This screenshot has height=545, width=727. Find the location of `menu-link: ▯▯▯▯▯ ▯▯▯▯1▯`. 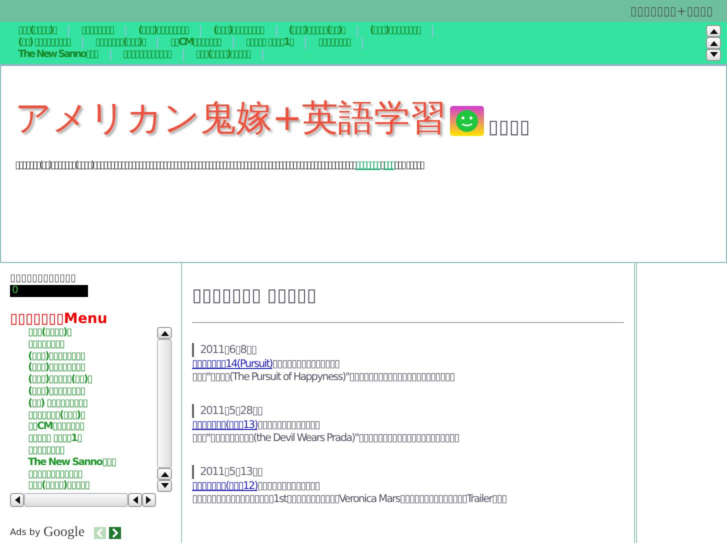

menu-link: ▯▯▯▯▯ ▯▯▯▯1▯ is located at coordinates (92, 439).